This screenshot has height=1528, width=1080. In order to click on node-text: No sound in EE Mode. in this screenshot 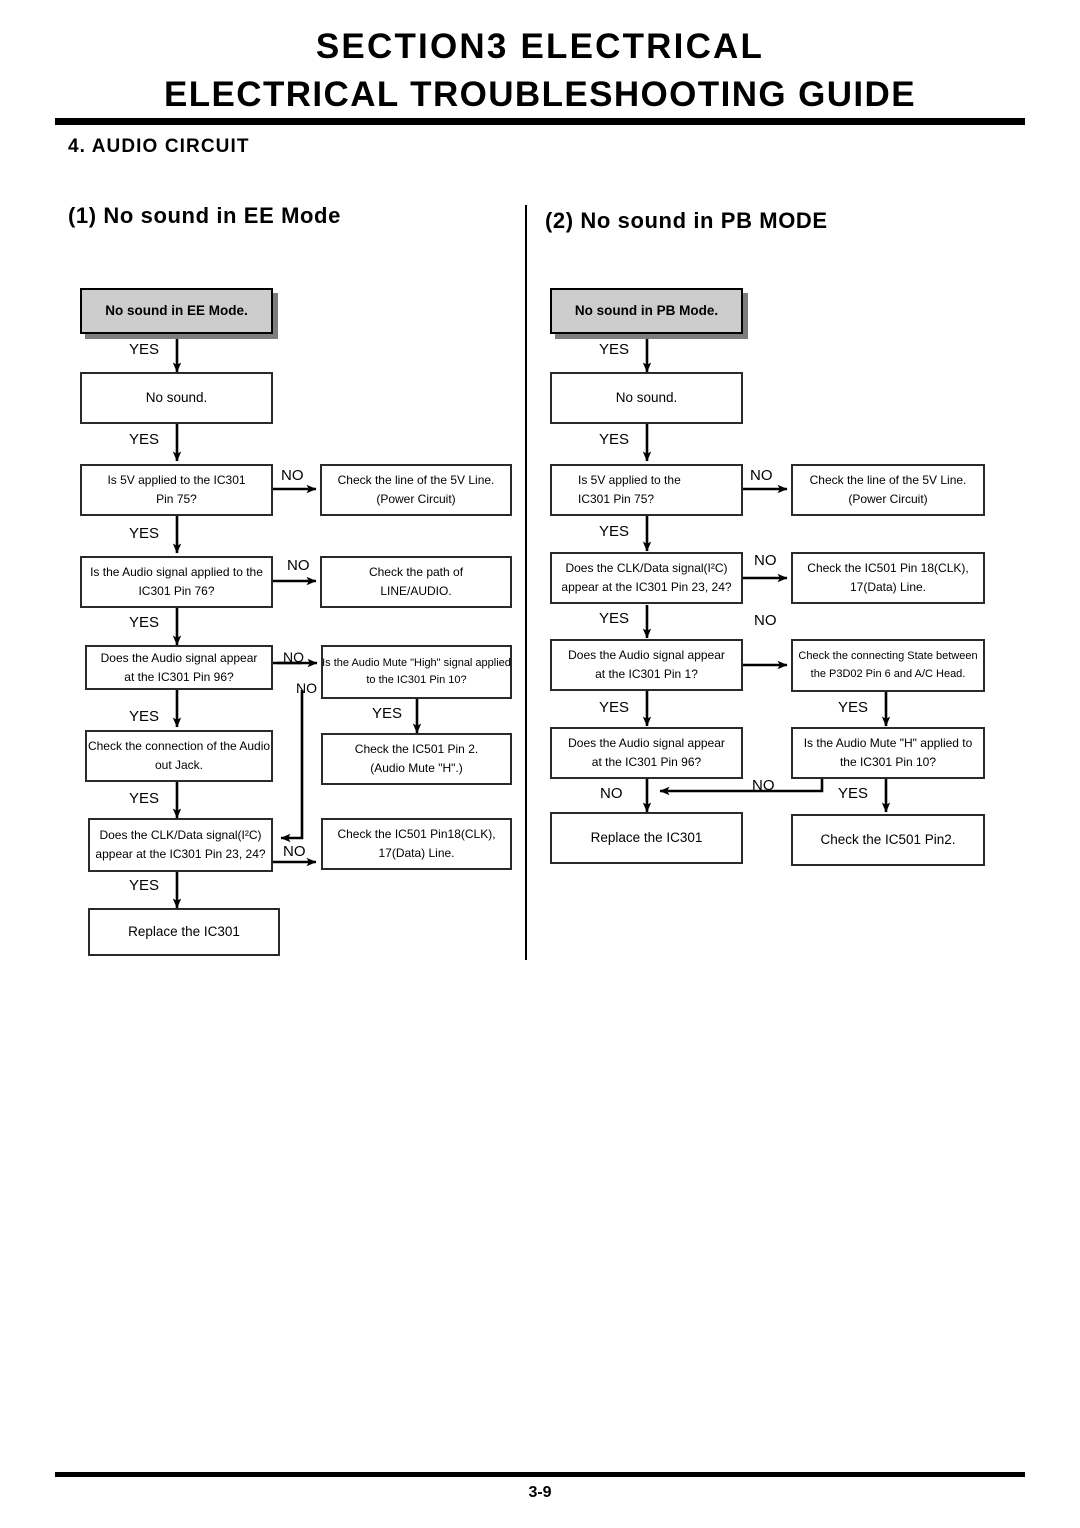, I will do `click(176, 310)`.